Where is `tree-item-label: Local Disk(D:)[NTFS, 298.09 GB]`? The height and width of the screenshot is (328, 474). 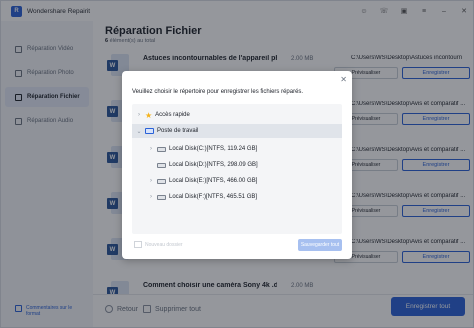 tree-item-label: Local Disk(D:)[NTFS, 298.09 GB] is located at coordinates (213, 165).